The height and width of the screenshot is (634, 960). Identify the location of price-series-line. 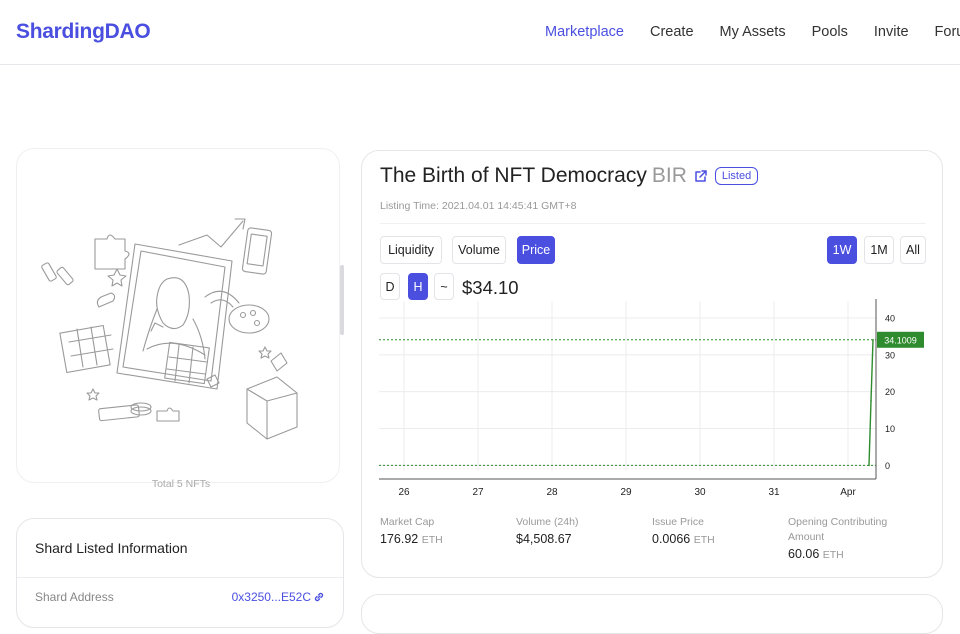
(871, 402).